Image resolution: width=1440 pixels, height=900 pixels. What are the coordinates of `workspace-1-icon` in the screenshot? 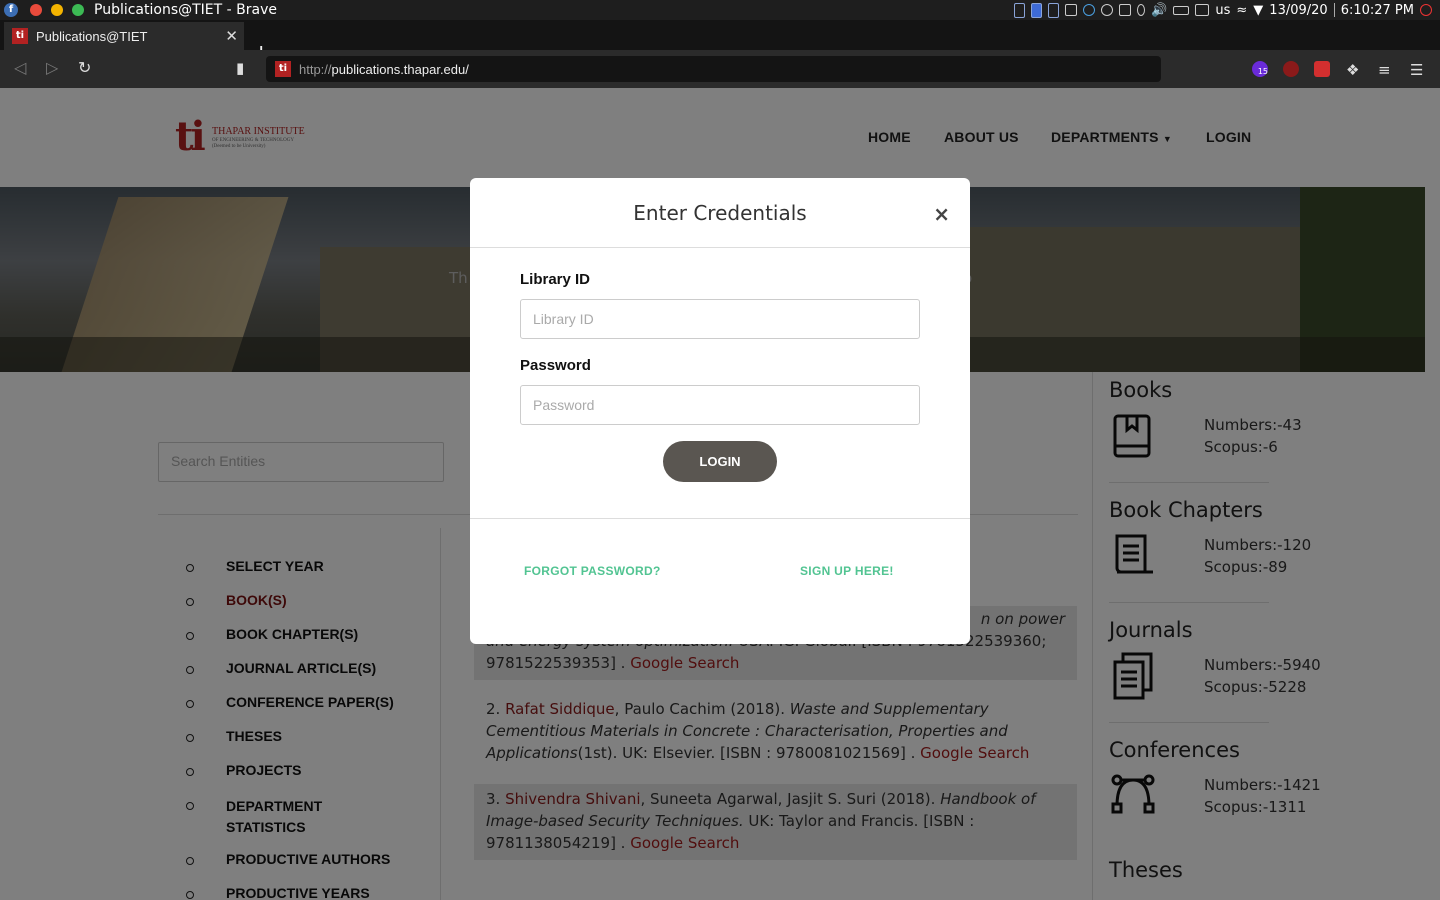 It's located at (1020, 10).